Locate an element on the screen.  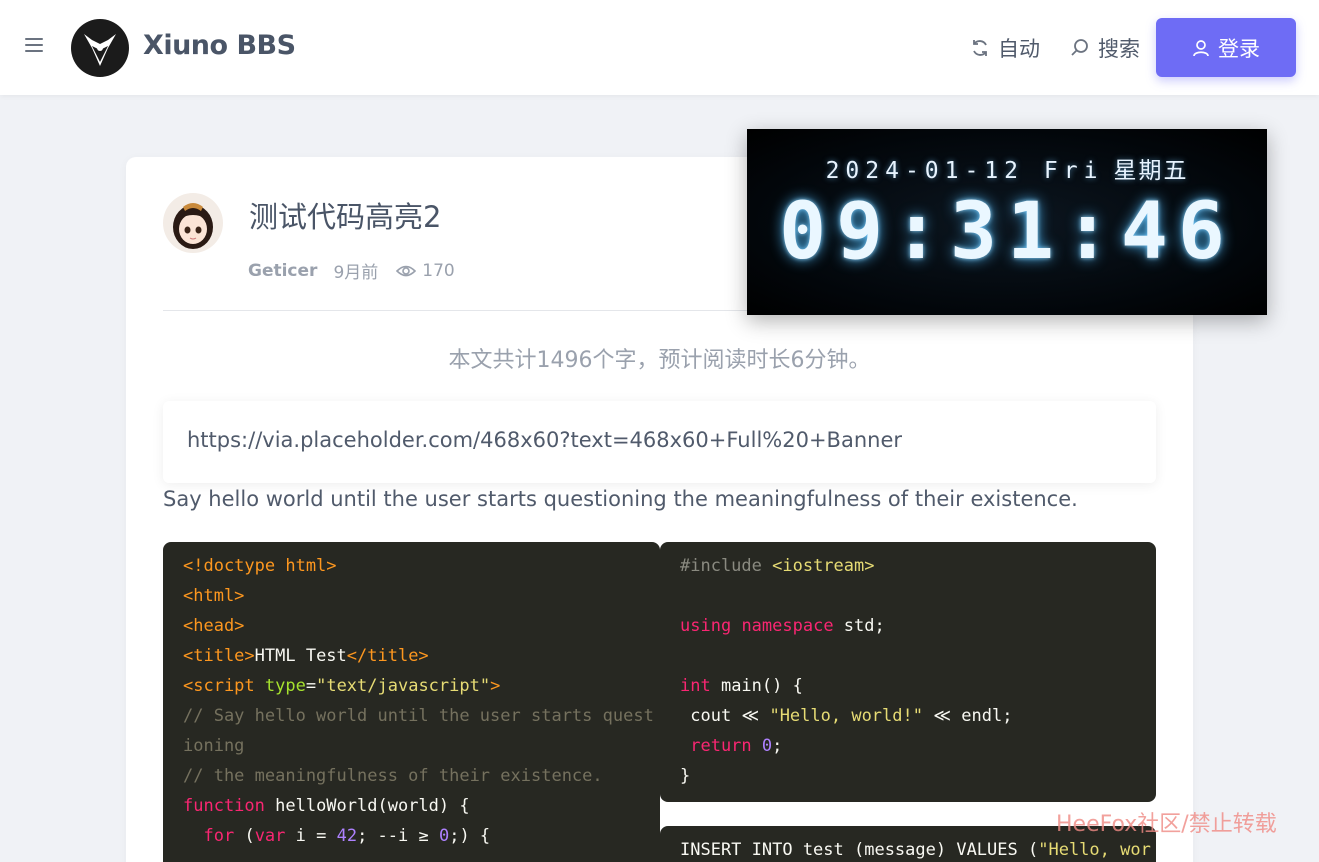
reading-time-notice: 本文共计1496个字，预计阅读时长6分钟。 is located at coordinates (659, 360).